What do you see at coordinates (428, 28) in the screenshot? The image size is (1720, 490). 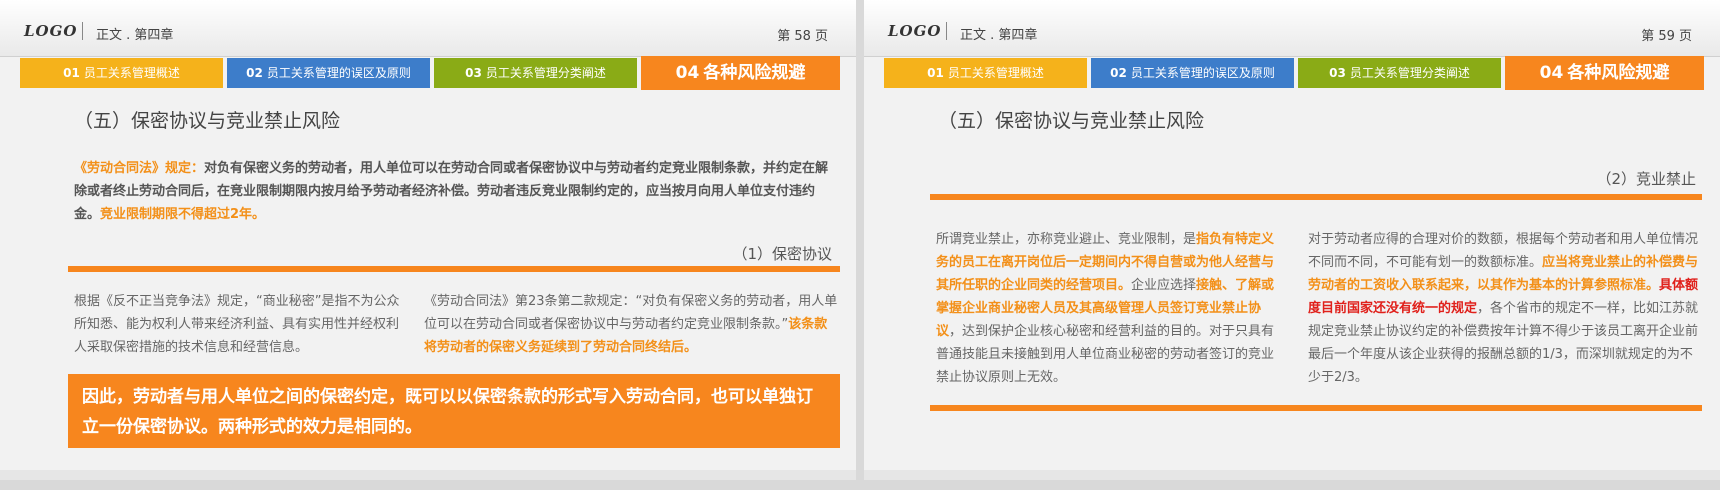 I see `slide-header: LOGO 正文 . 第四章 第 58 页` at bounding box center [428, 28].